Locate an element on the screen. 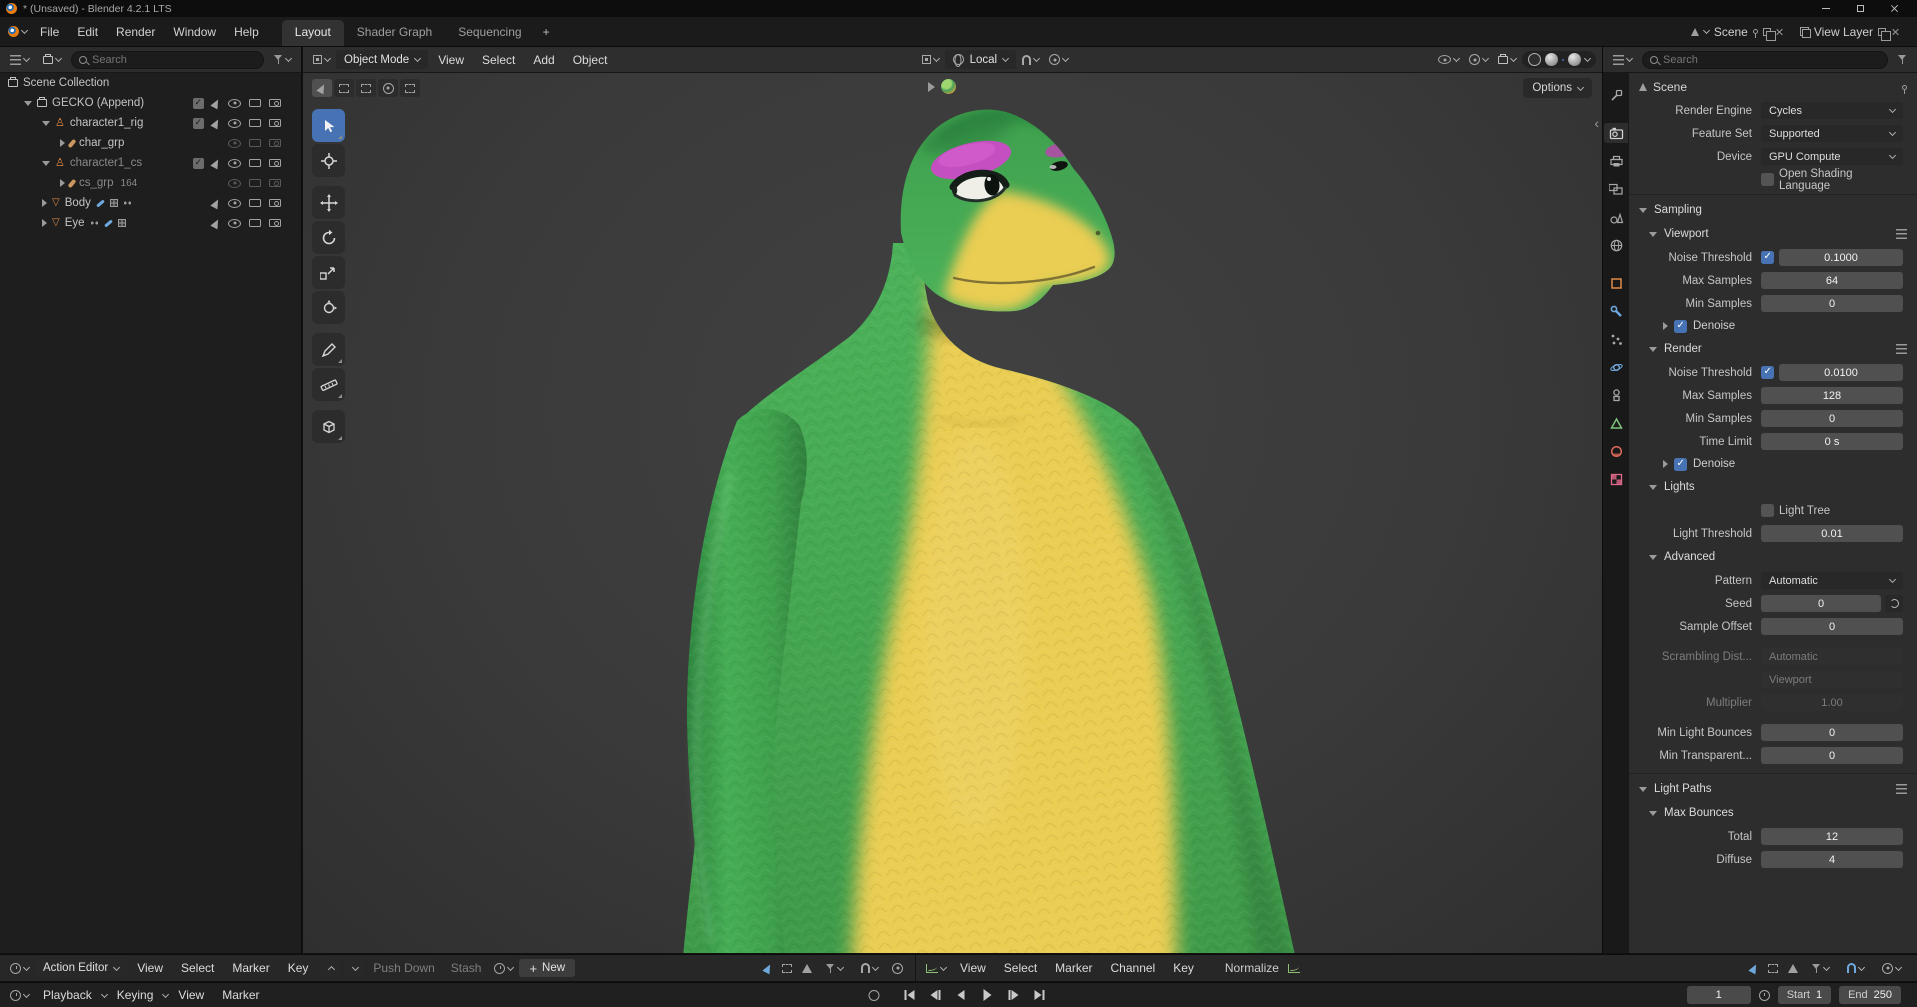 The height and width of the screenshot is (1007, 1917). graph-menu-select: Select is located at coordinates (1020, 968).